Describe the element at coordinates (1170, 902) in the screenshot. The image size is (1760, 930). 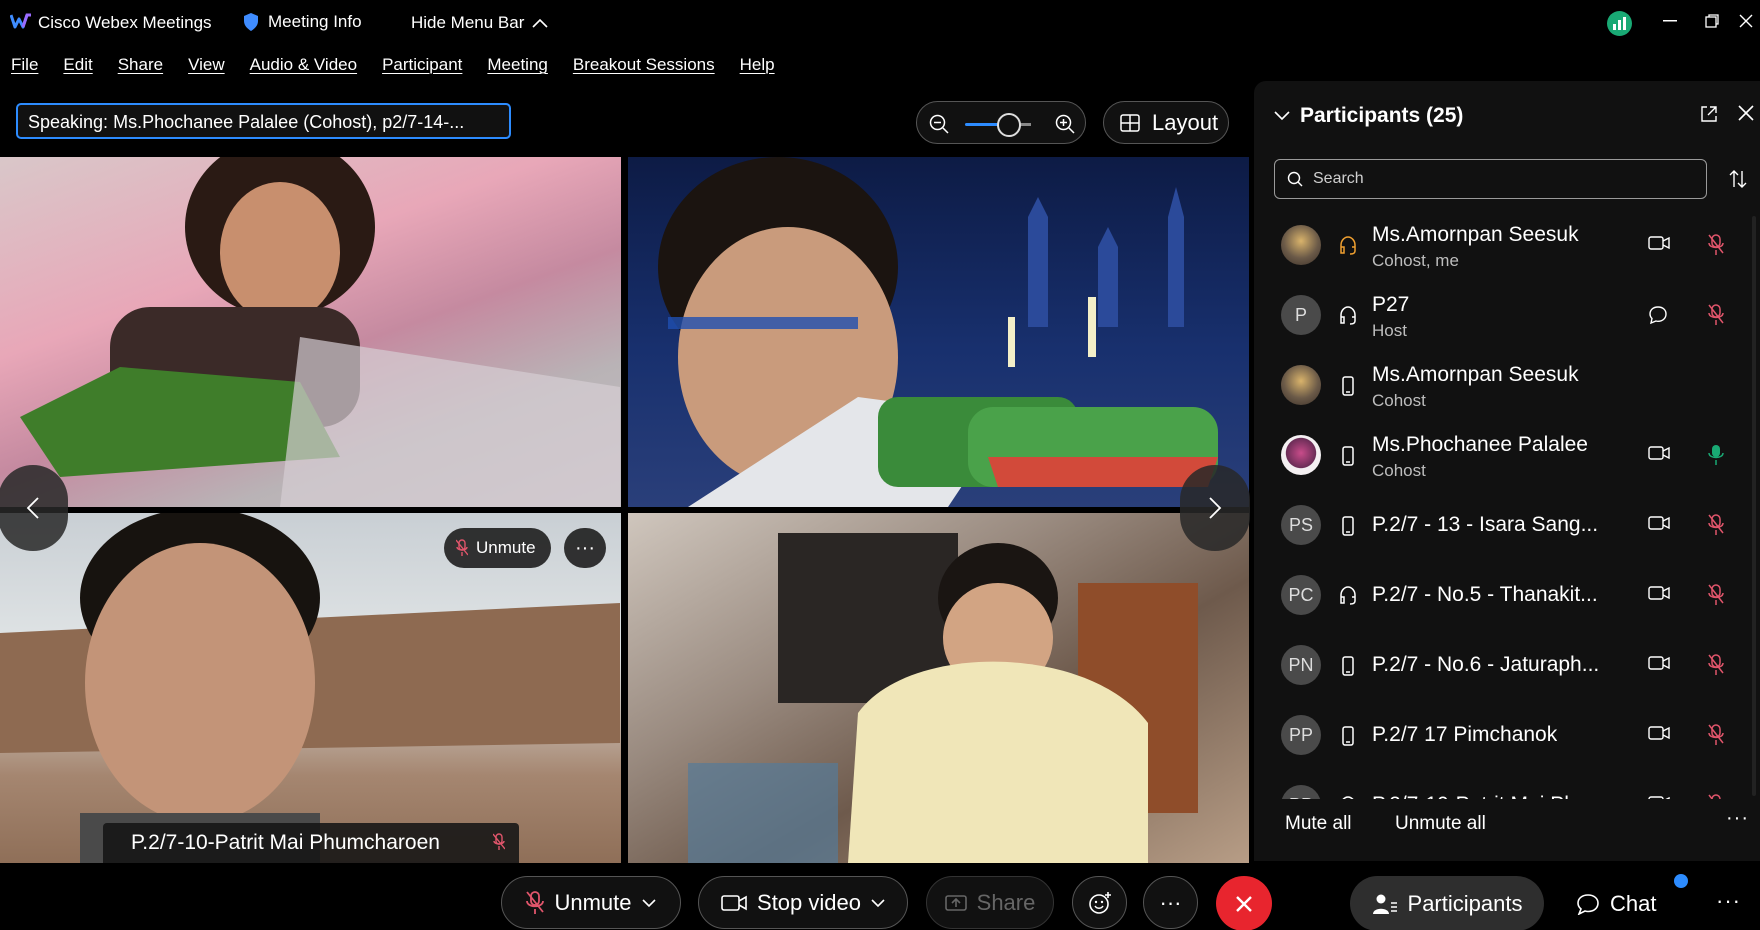
I see `more-options-button: ···` at that location.